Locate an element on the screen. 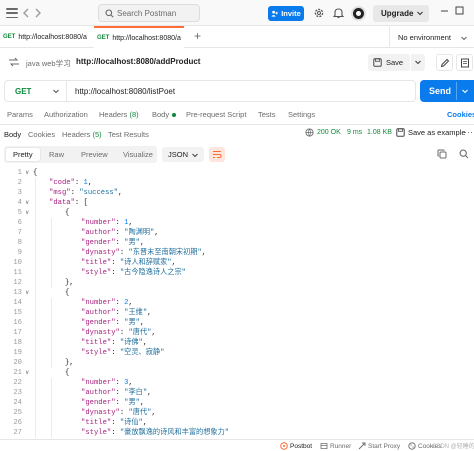 This screenshot has width=474, height=451. http-request-icon is located at coordinates (14, 63).